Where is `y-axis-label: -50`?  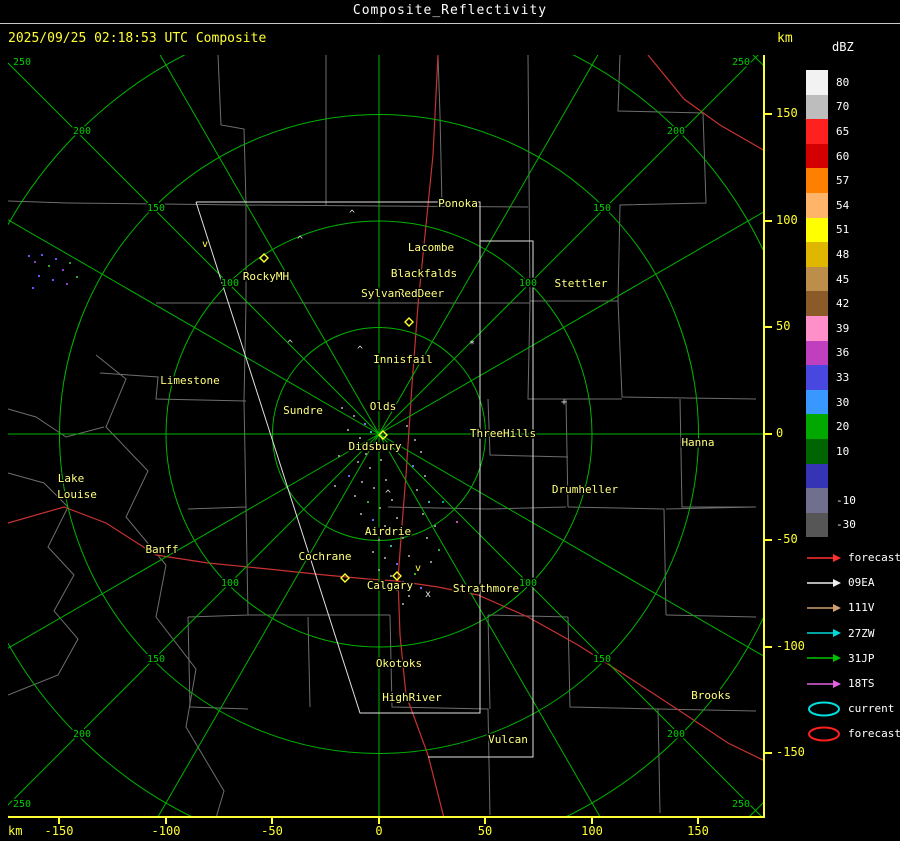
y-axis-label: -50 is located at coordinates (787, 539).